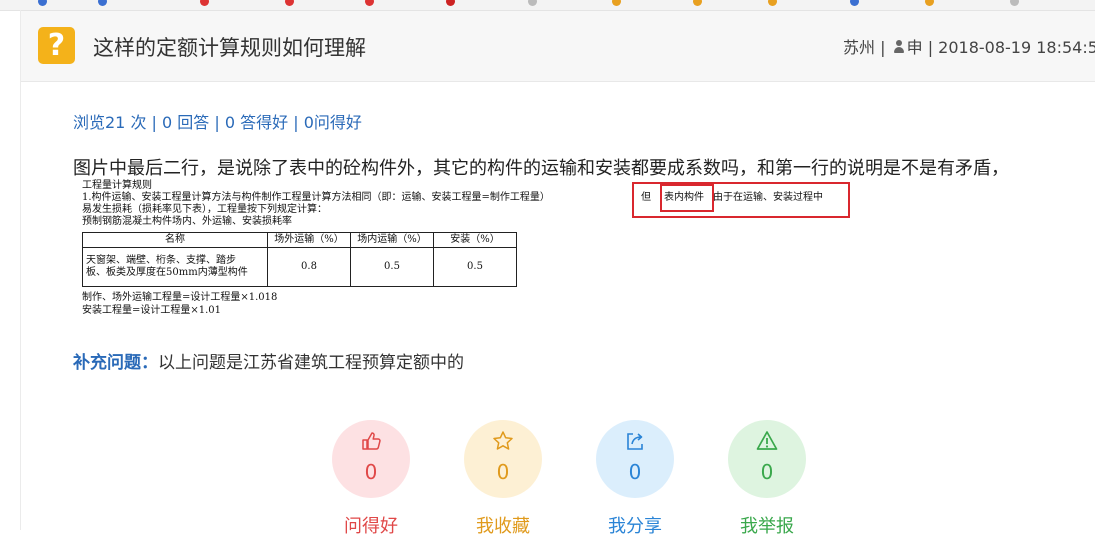 The height and width of the screenshot is (538, 1095). What do you see at coordinates (186, 122) in the screenshot?
I see `answers-count: 0 回答` at bounding box center [186, 122].